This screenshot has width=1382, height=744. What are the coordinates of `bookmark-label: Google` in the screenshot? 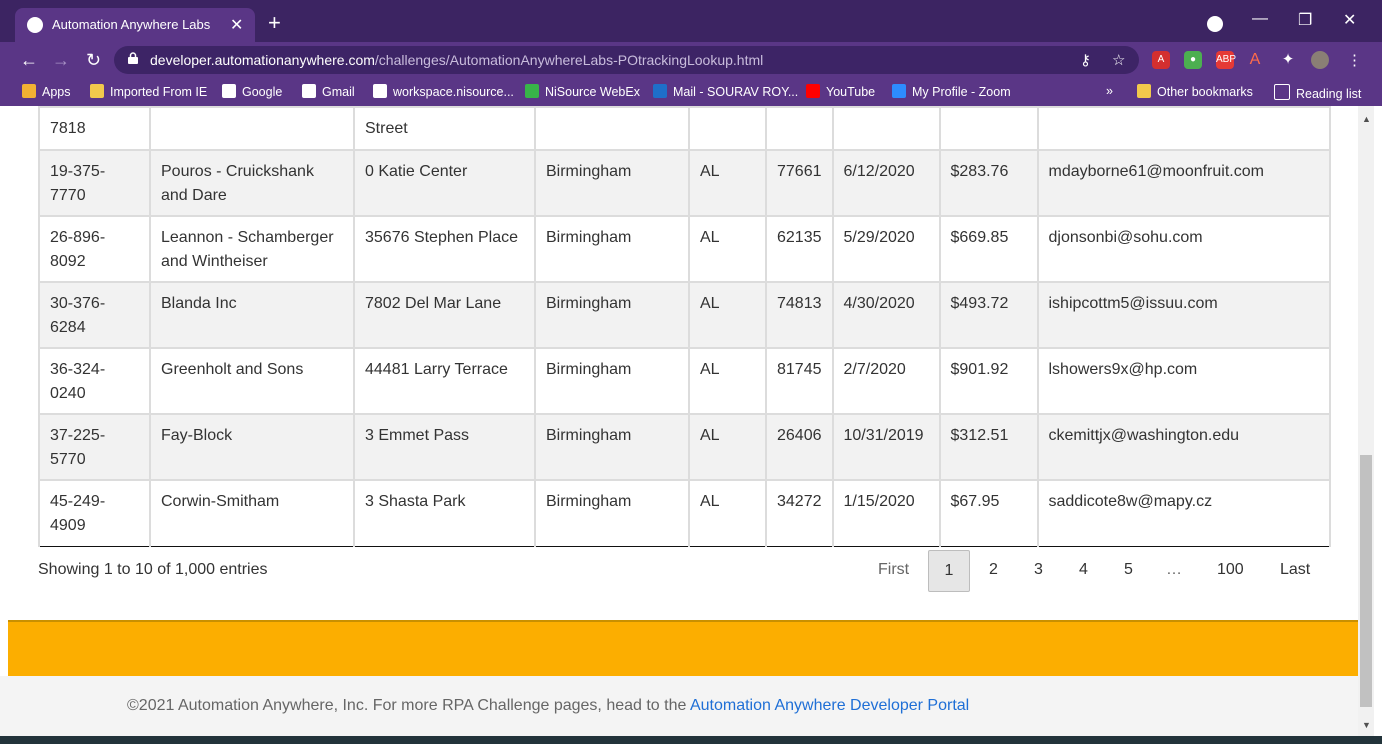 It's located at (262, 92).